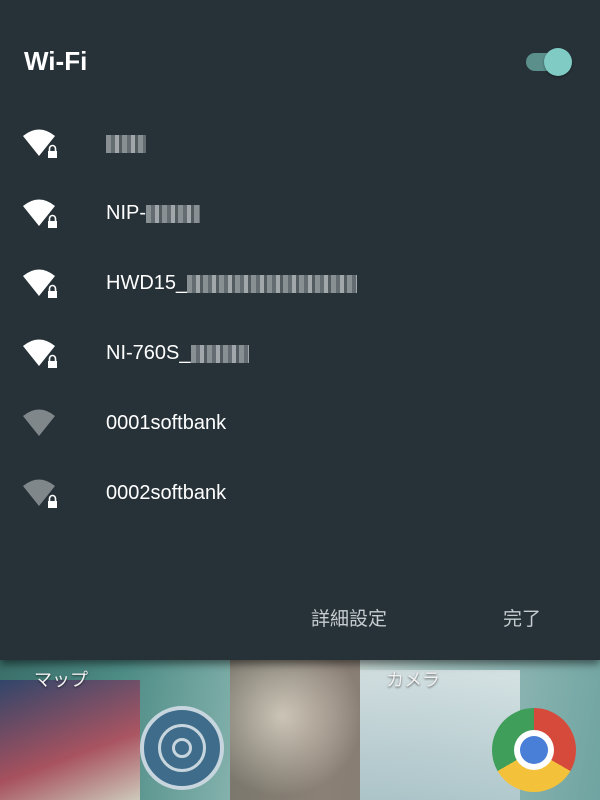 Image resolution: width=600 pixels, height=800 pixels. What do you see at coordinates (300, 493) in the screenshot?
I see `network-row: 0002softbank` at bounding box center [300, 493].